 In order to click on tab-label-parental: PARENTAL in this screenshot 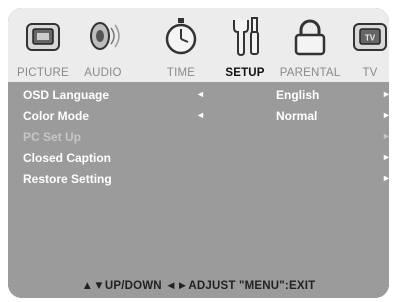, I will do `click(310, 73)`.